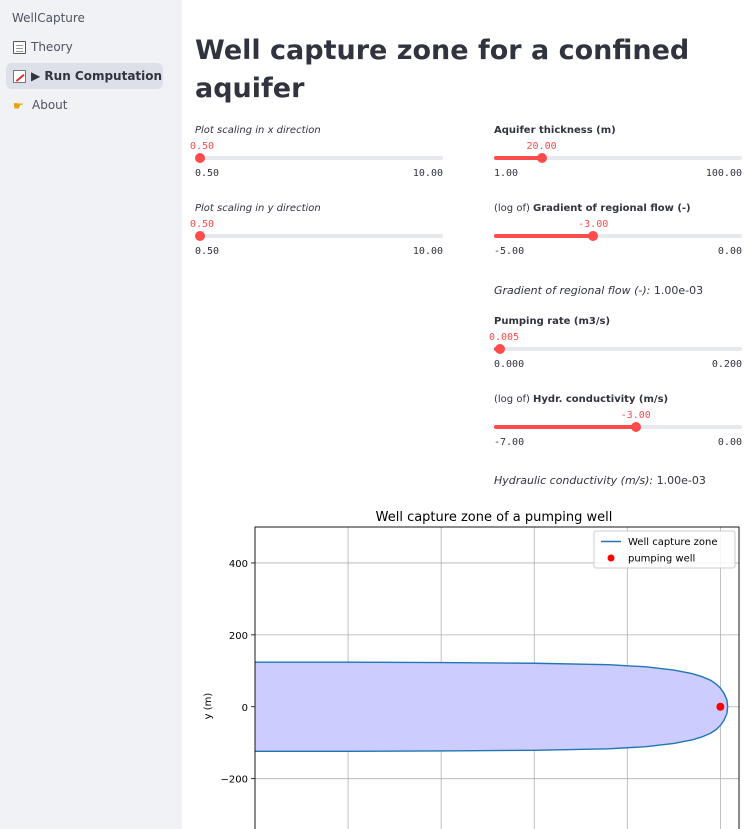 This screenshot has width=750, height=829. Describe the element at coordinates (601, 399) in the screenshot. I see `slider-label-main: Hydr. conductivity (m/s)` at that location.